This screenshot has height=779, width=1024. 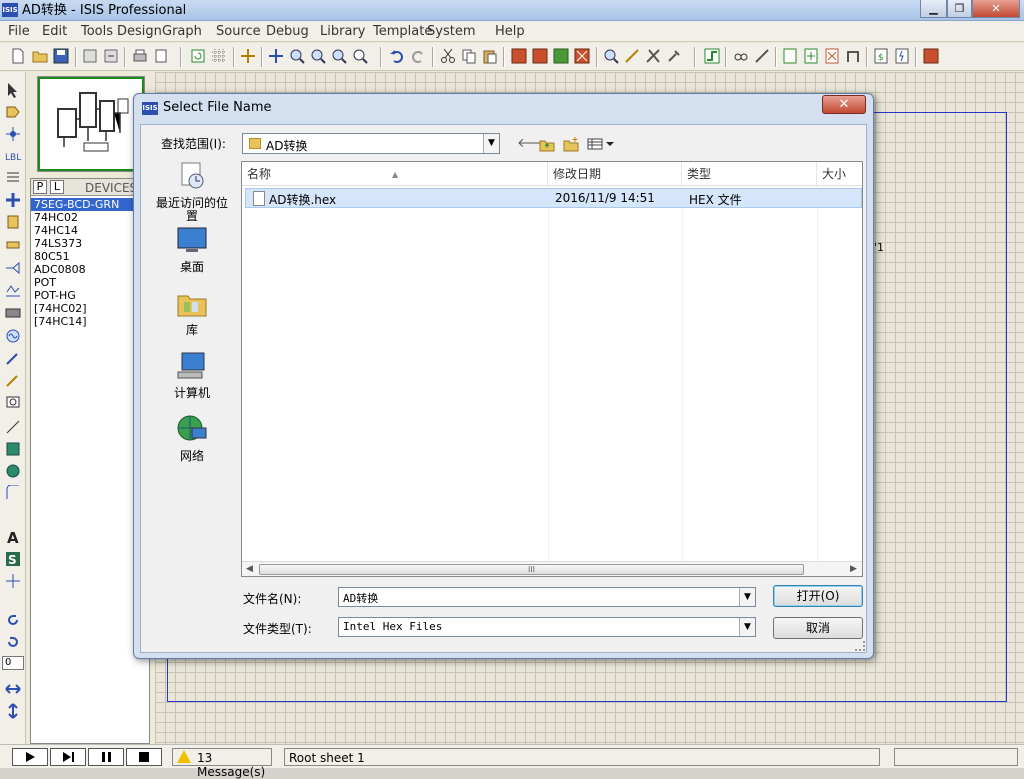 What do you see at coordinates (402, 31) in the screenshot?
I see `menu-library: Template` at bounding box center [402, 31].